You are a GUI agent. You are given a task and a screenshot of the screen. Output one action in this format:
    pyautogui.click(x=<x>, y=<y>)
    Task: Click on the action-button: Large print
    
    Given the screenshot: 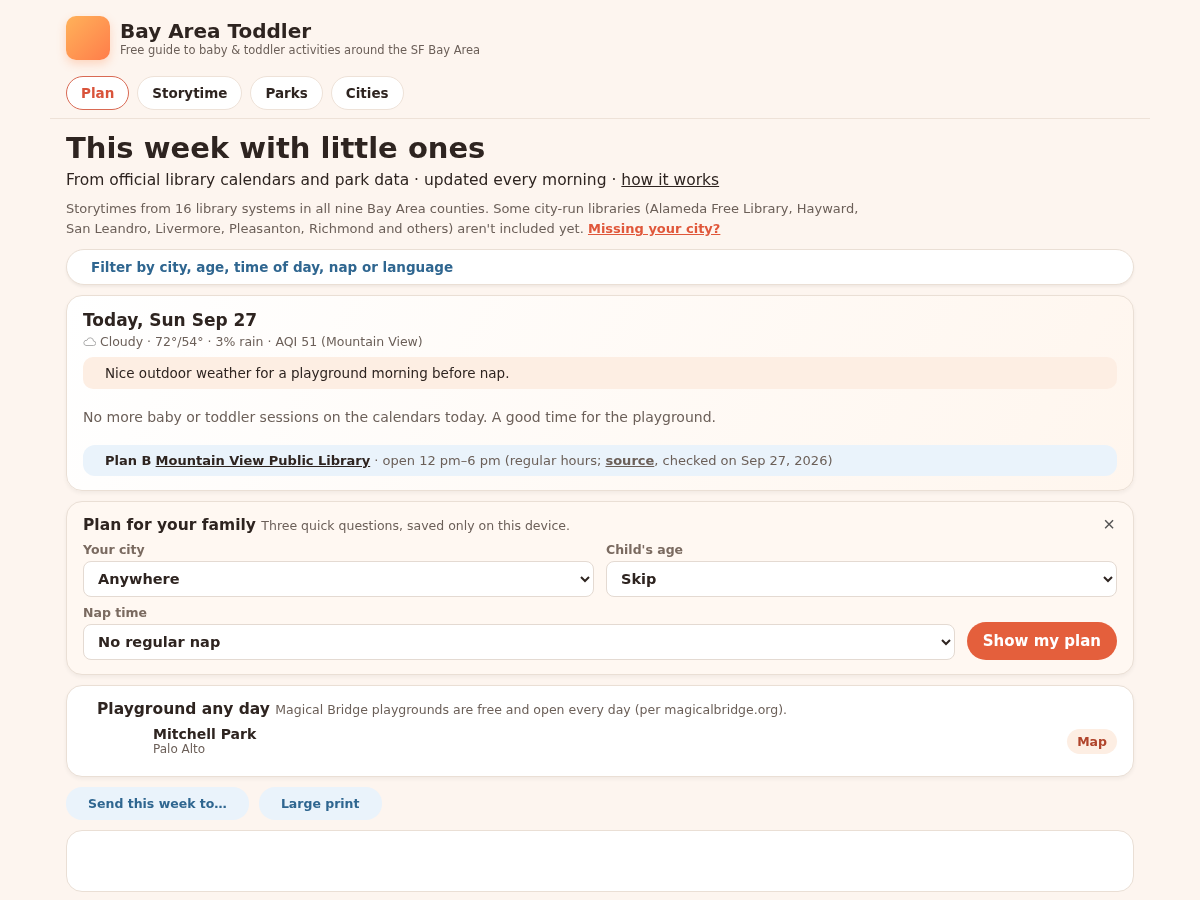 What is the action you would take?
    pyautogui.click(x=320, y=803)
    